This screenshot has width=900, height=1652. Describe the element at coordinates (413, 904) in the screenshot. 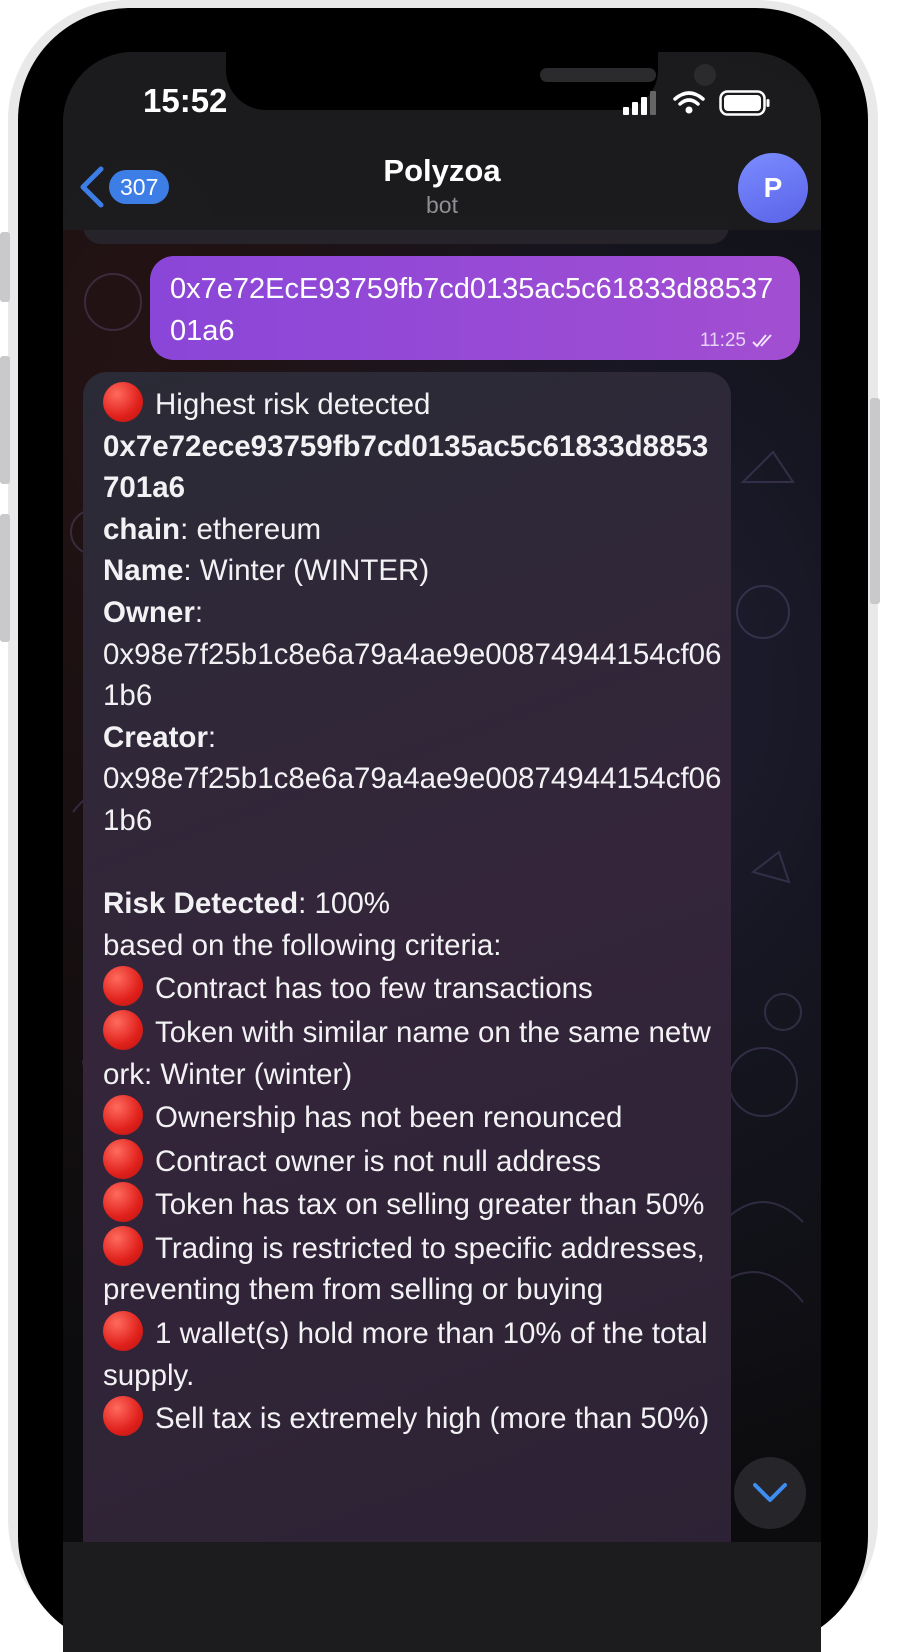

I see `message-line: Risk Detected: 100%` at that location.